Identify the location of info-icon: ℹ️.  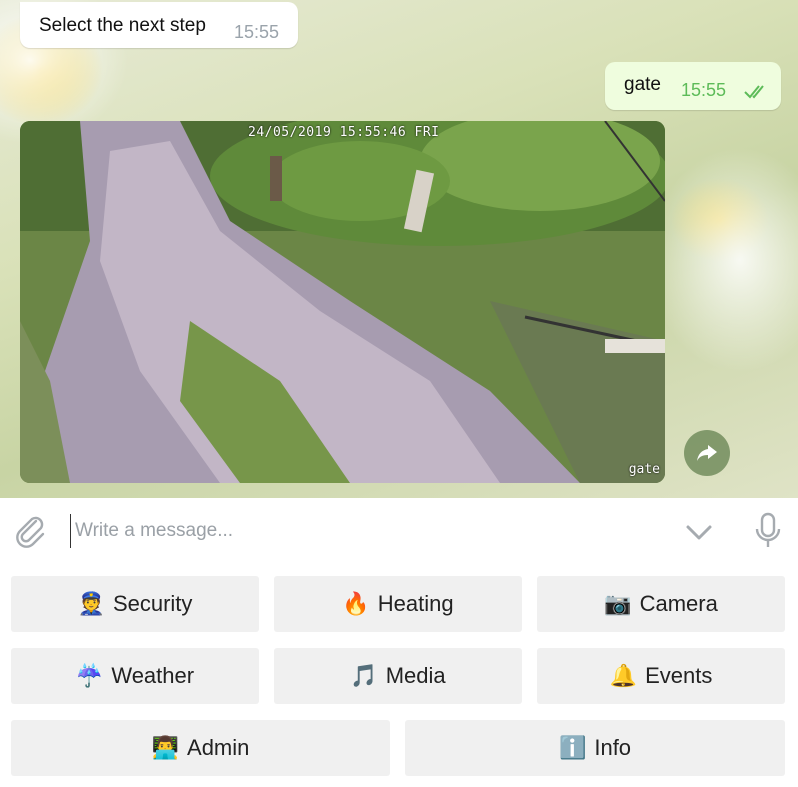
(572, 747).